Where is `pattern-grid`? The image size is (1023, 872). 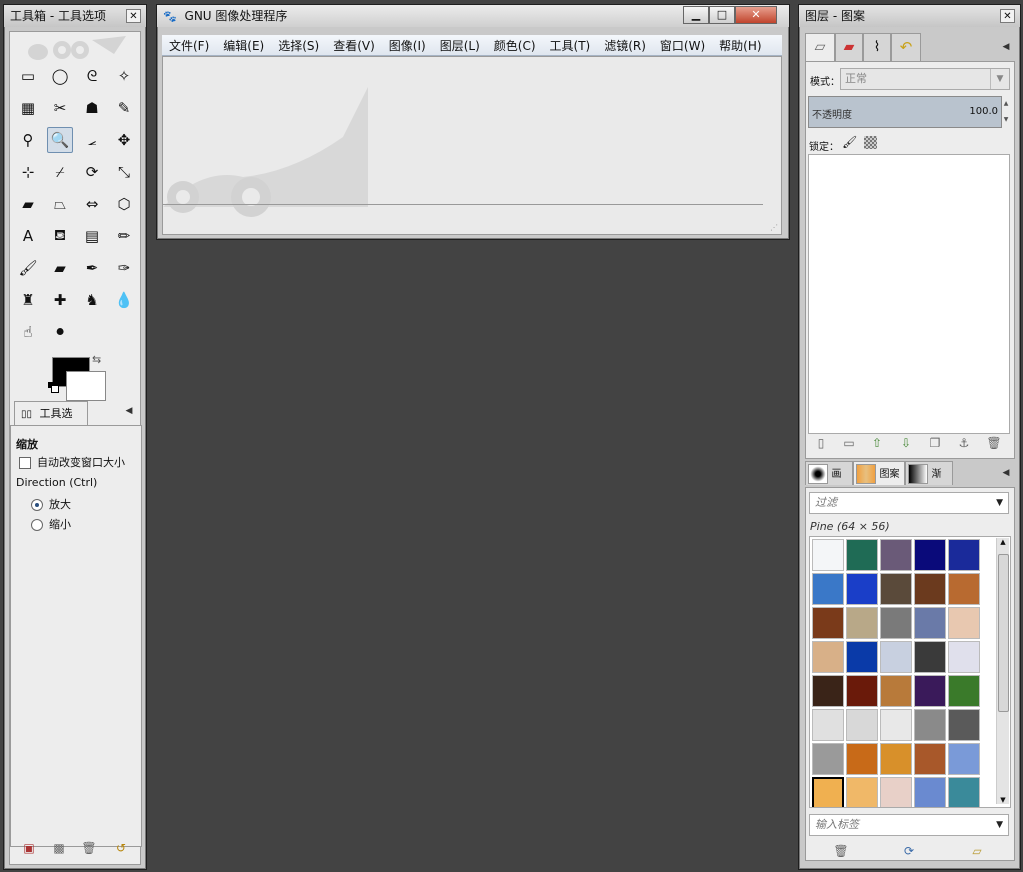
pattern-grid is located at coordinates (910, 672).